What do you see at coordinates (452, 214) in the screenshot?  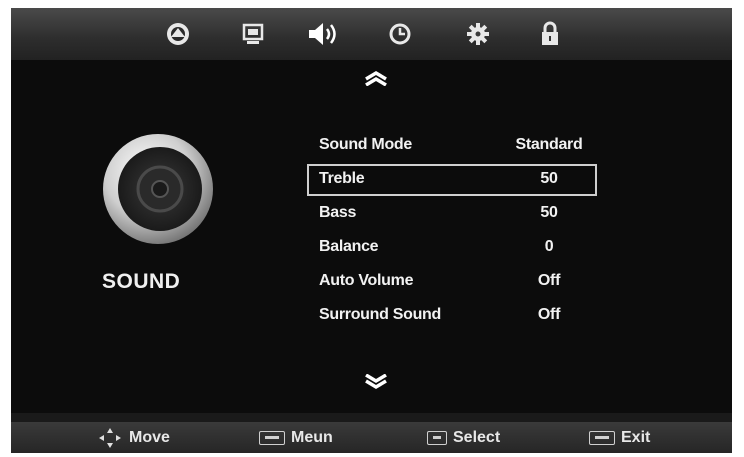 I see `menu-row-bass: Bass 50` at bounding box center [452, 214].